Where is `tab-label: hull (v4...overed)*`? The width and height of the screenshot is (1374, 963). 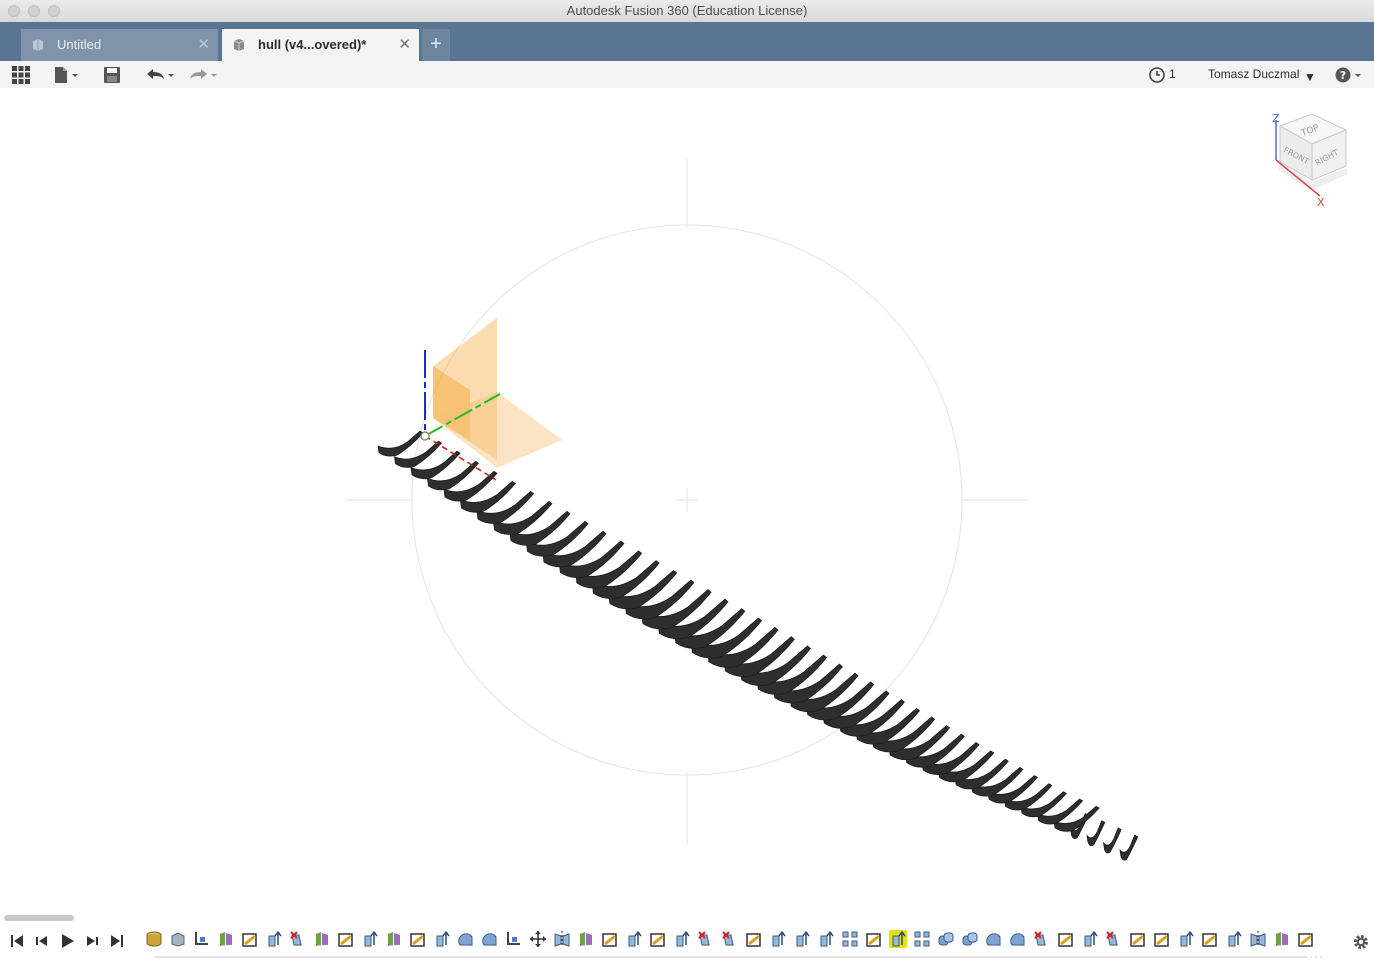
tab-label: hull (v4...overed)* is located at coordinates (312, 44).